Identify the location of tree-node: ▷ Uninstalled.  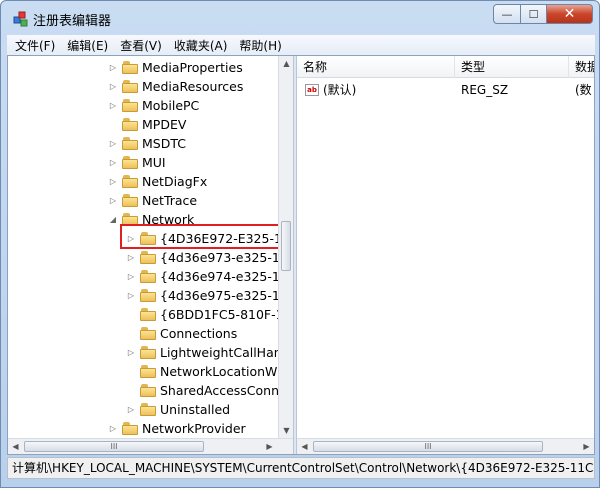
(178, 409).